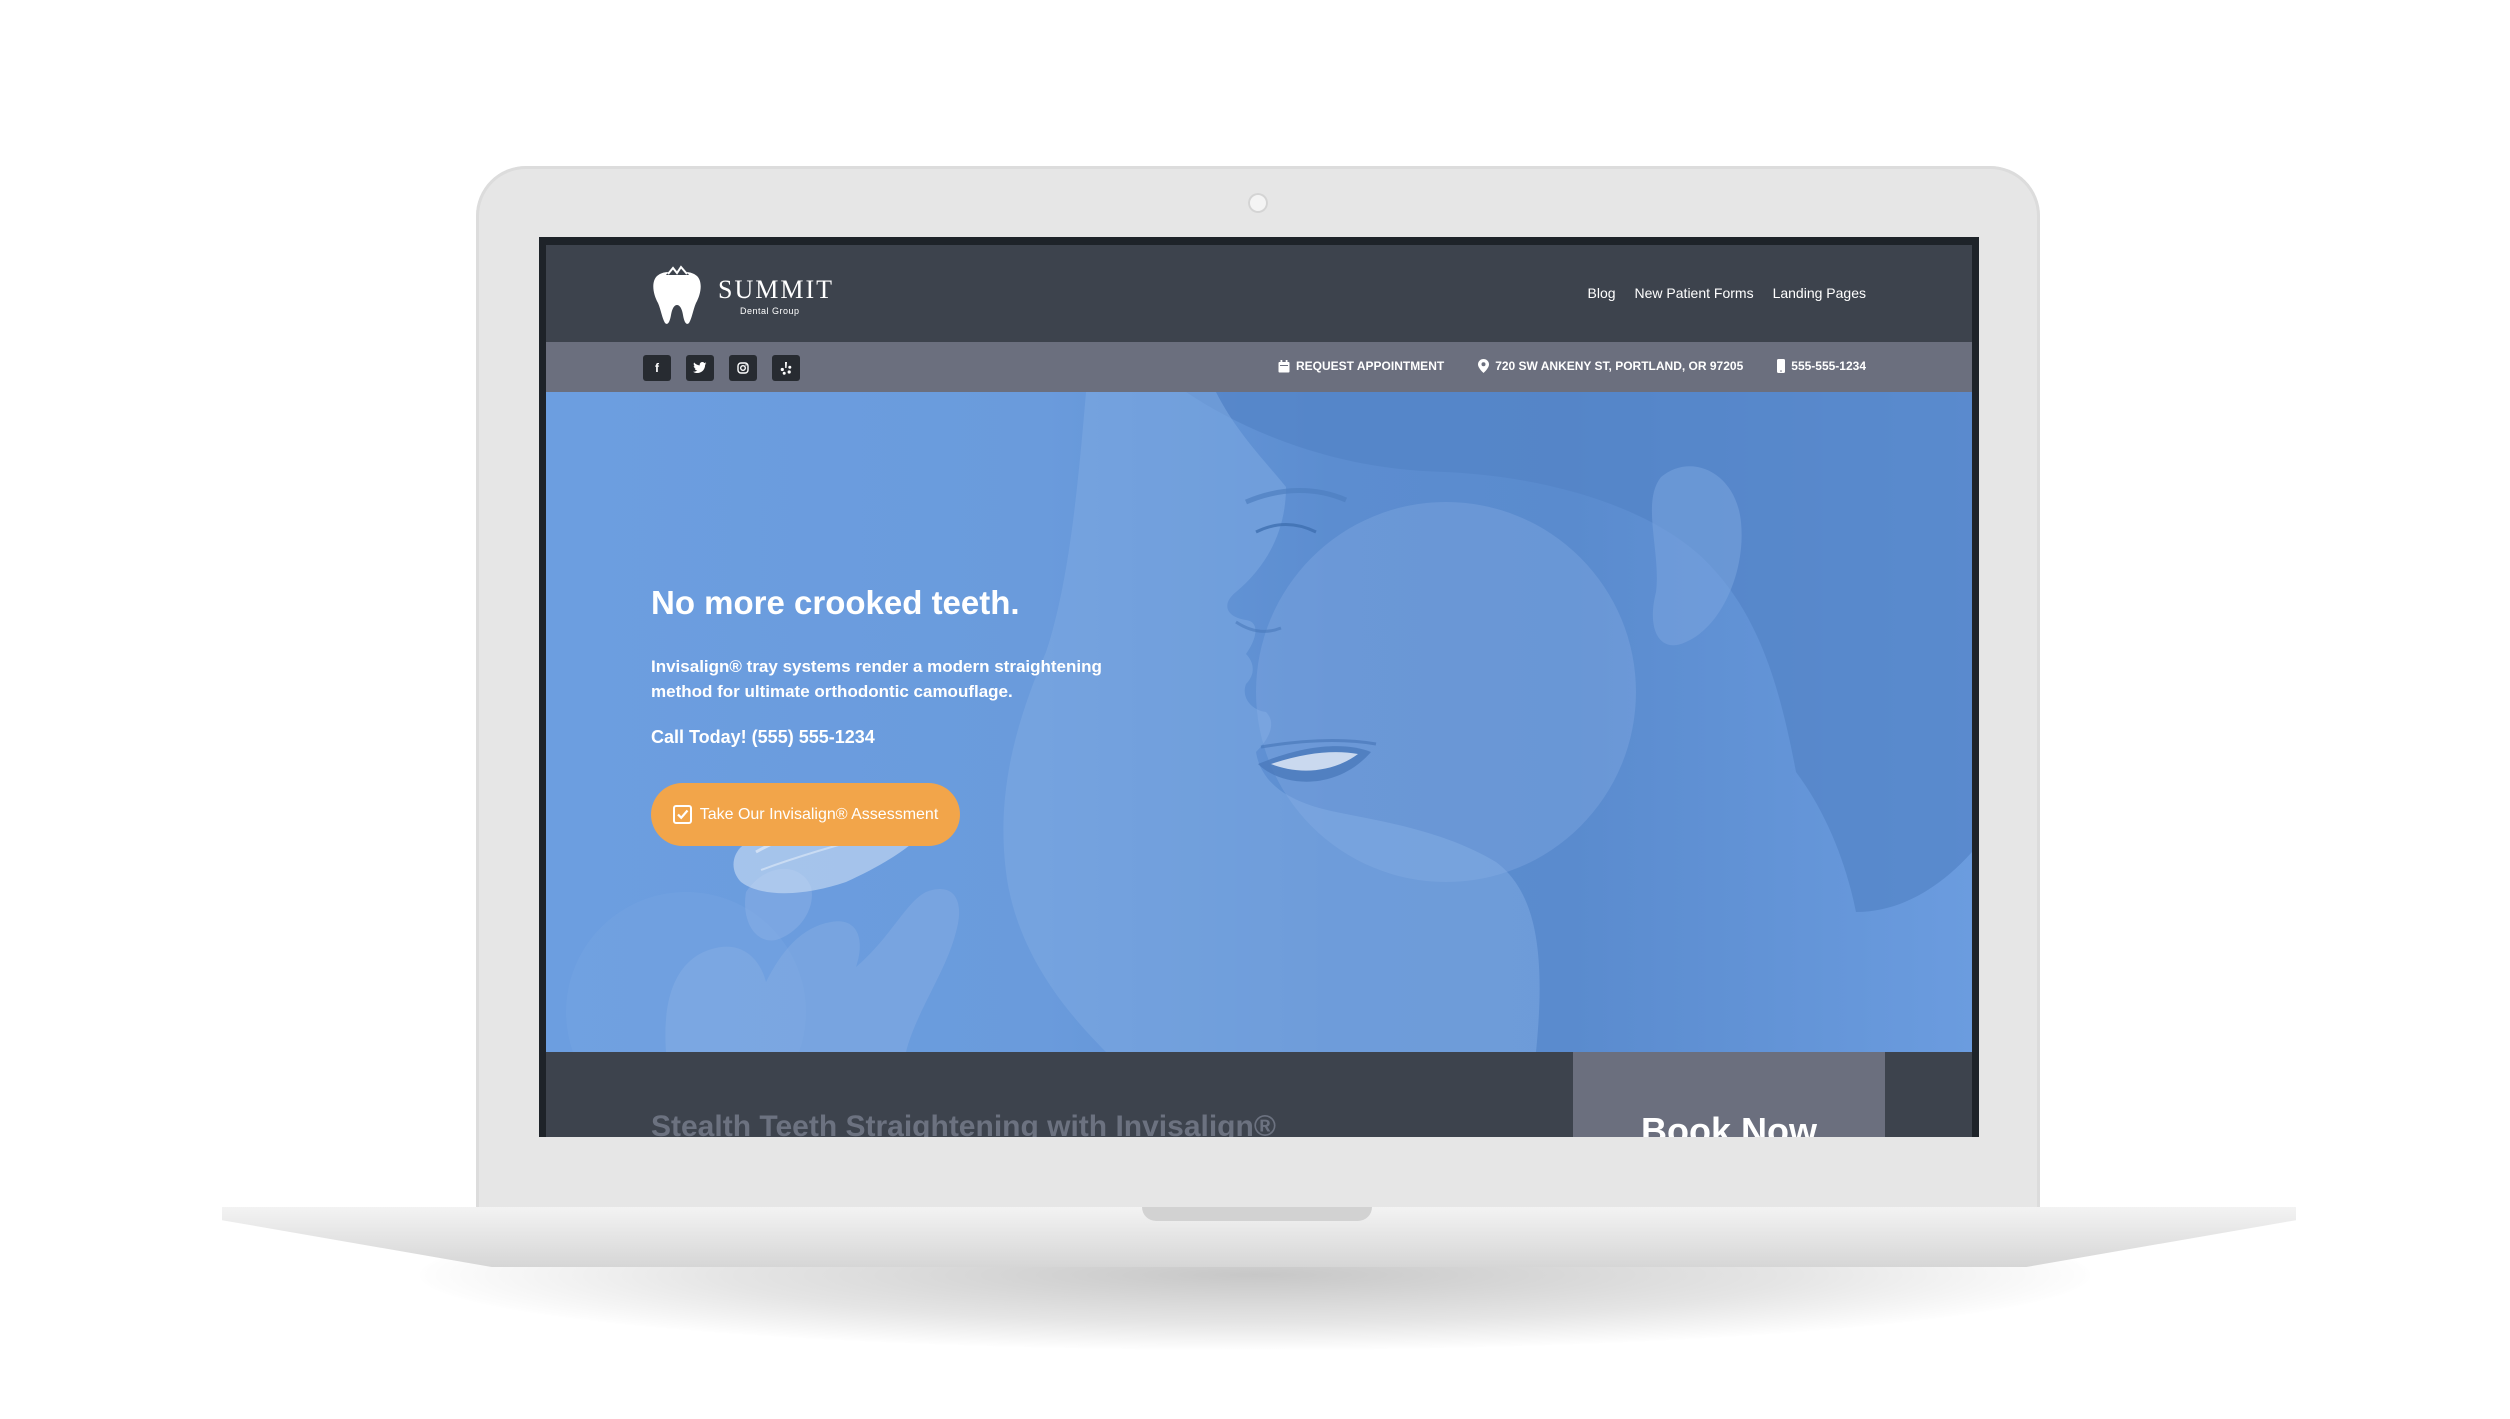  Describe the element at coordinates (657, 368) in the screenshot. I see `facebook-icon: f` at that location.